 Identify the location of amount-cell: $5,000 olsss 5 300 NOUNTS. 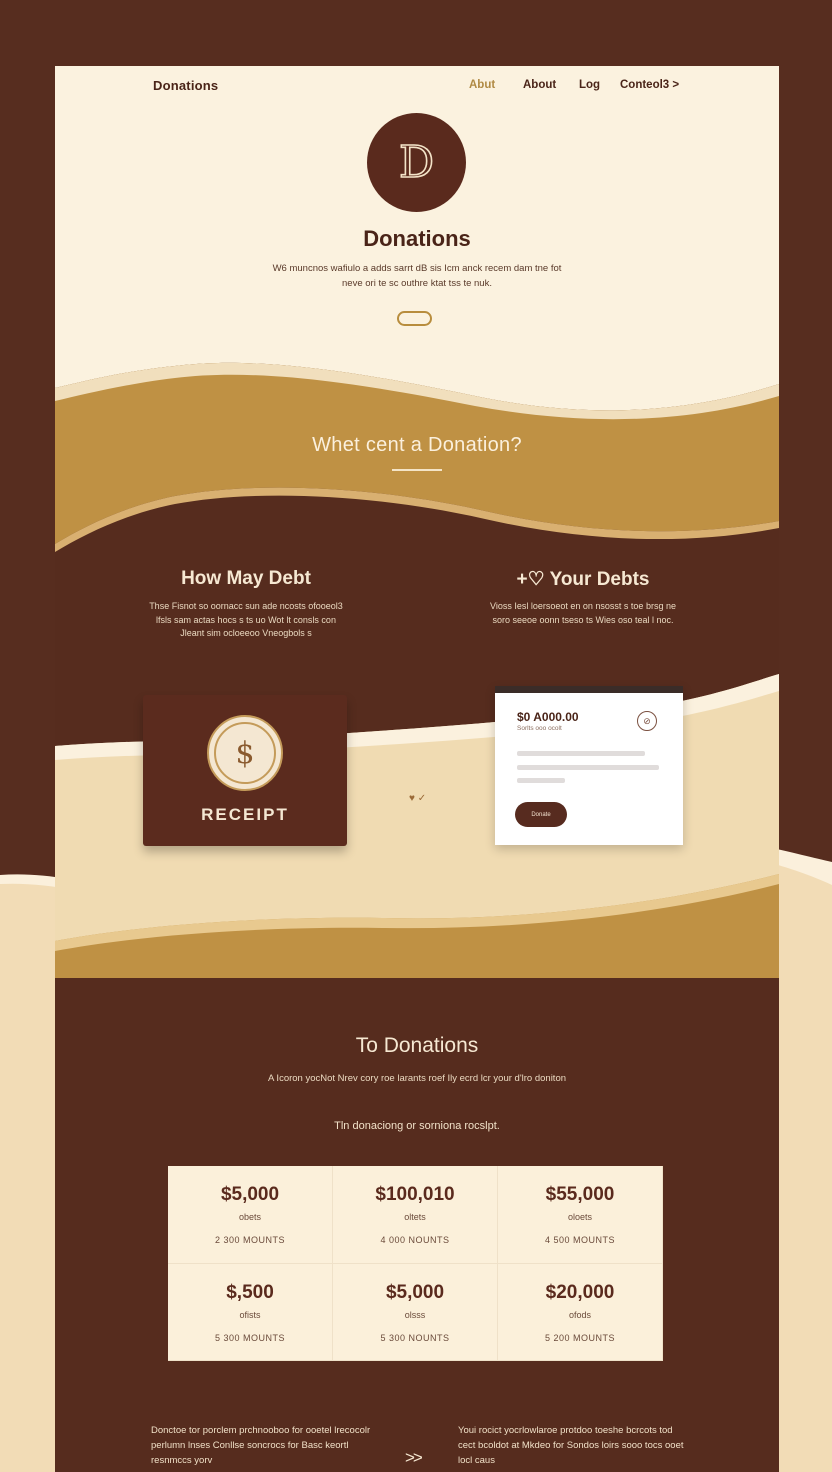
(415, 1312).